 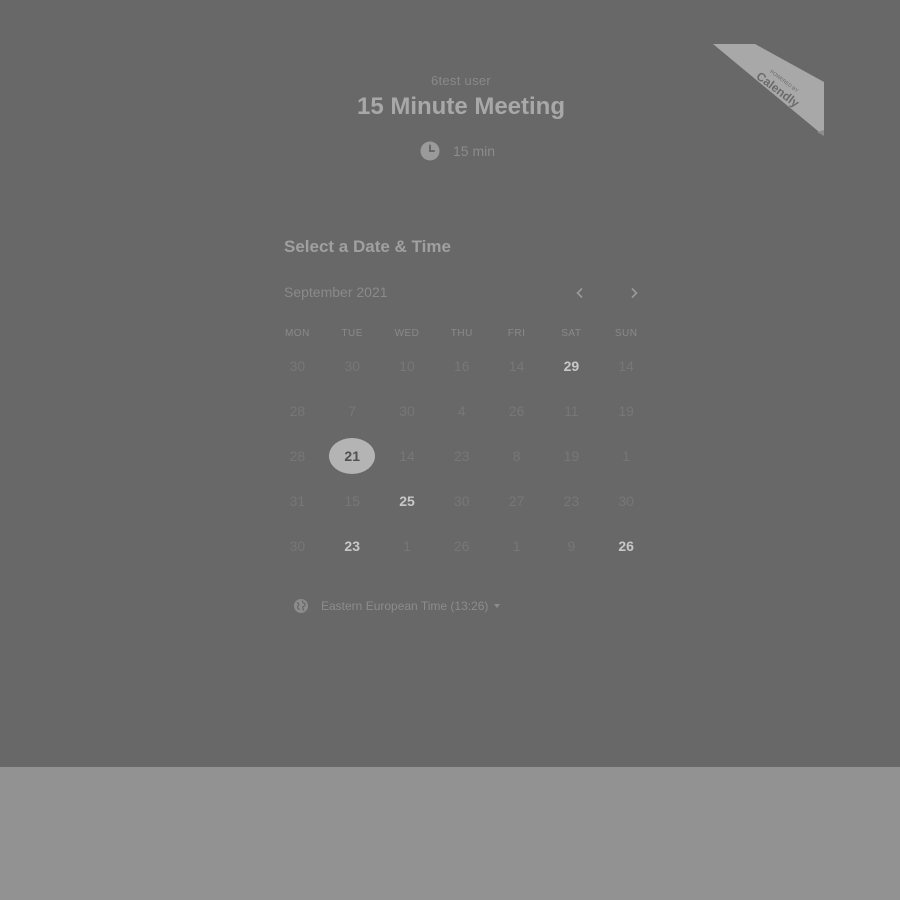 What do you see at coordinates (497, 606) in the screenshot?
I see `caret-down-icon` at bounding box center [497, 606].